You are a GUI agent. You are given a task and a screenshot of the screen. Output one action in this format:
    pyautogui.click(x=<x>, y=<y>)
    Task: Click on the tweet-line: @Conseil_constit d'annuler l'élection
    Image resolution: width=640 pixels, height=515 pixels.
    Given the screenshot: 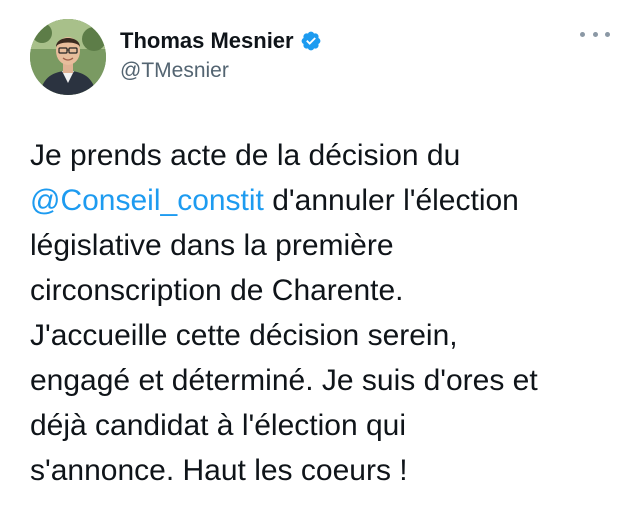 What is the action you would take?
    pyautogui.click(x=325, y=200)
    